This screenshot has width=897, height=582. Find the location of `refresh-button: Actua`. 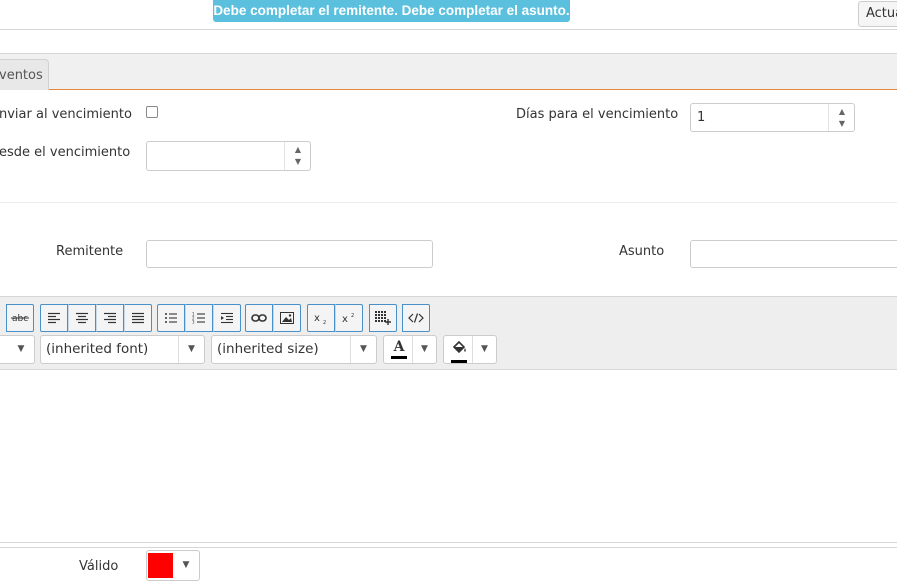

refresh-button: Actua is located at coordinates (877, 14).